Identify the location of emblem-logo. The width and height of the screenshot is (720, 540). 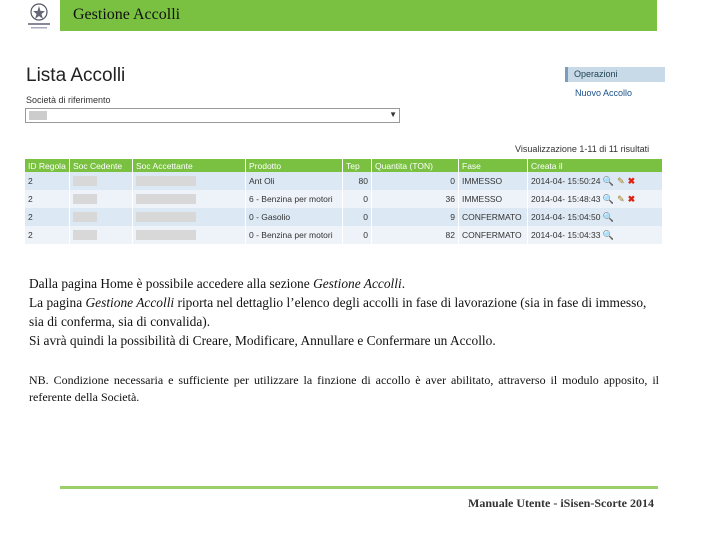
(39, 16).